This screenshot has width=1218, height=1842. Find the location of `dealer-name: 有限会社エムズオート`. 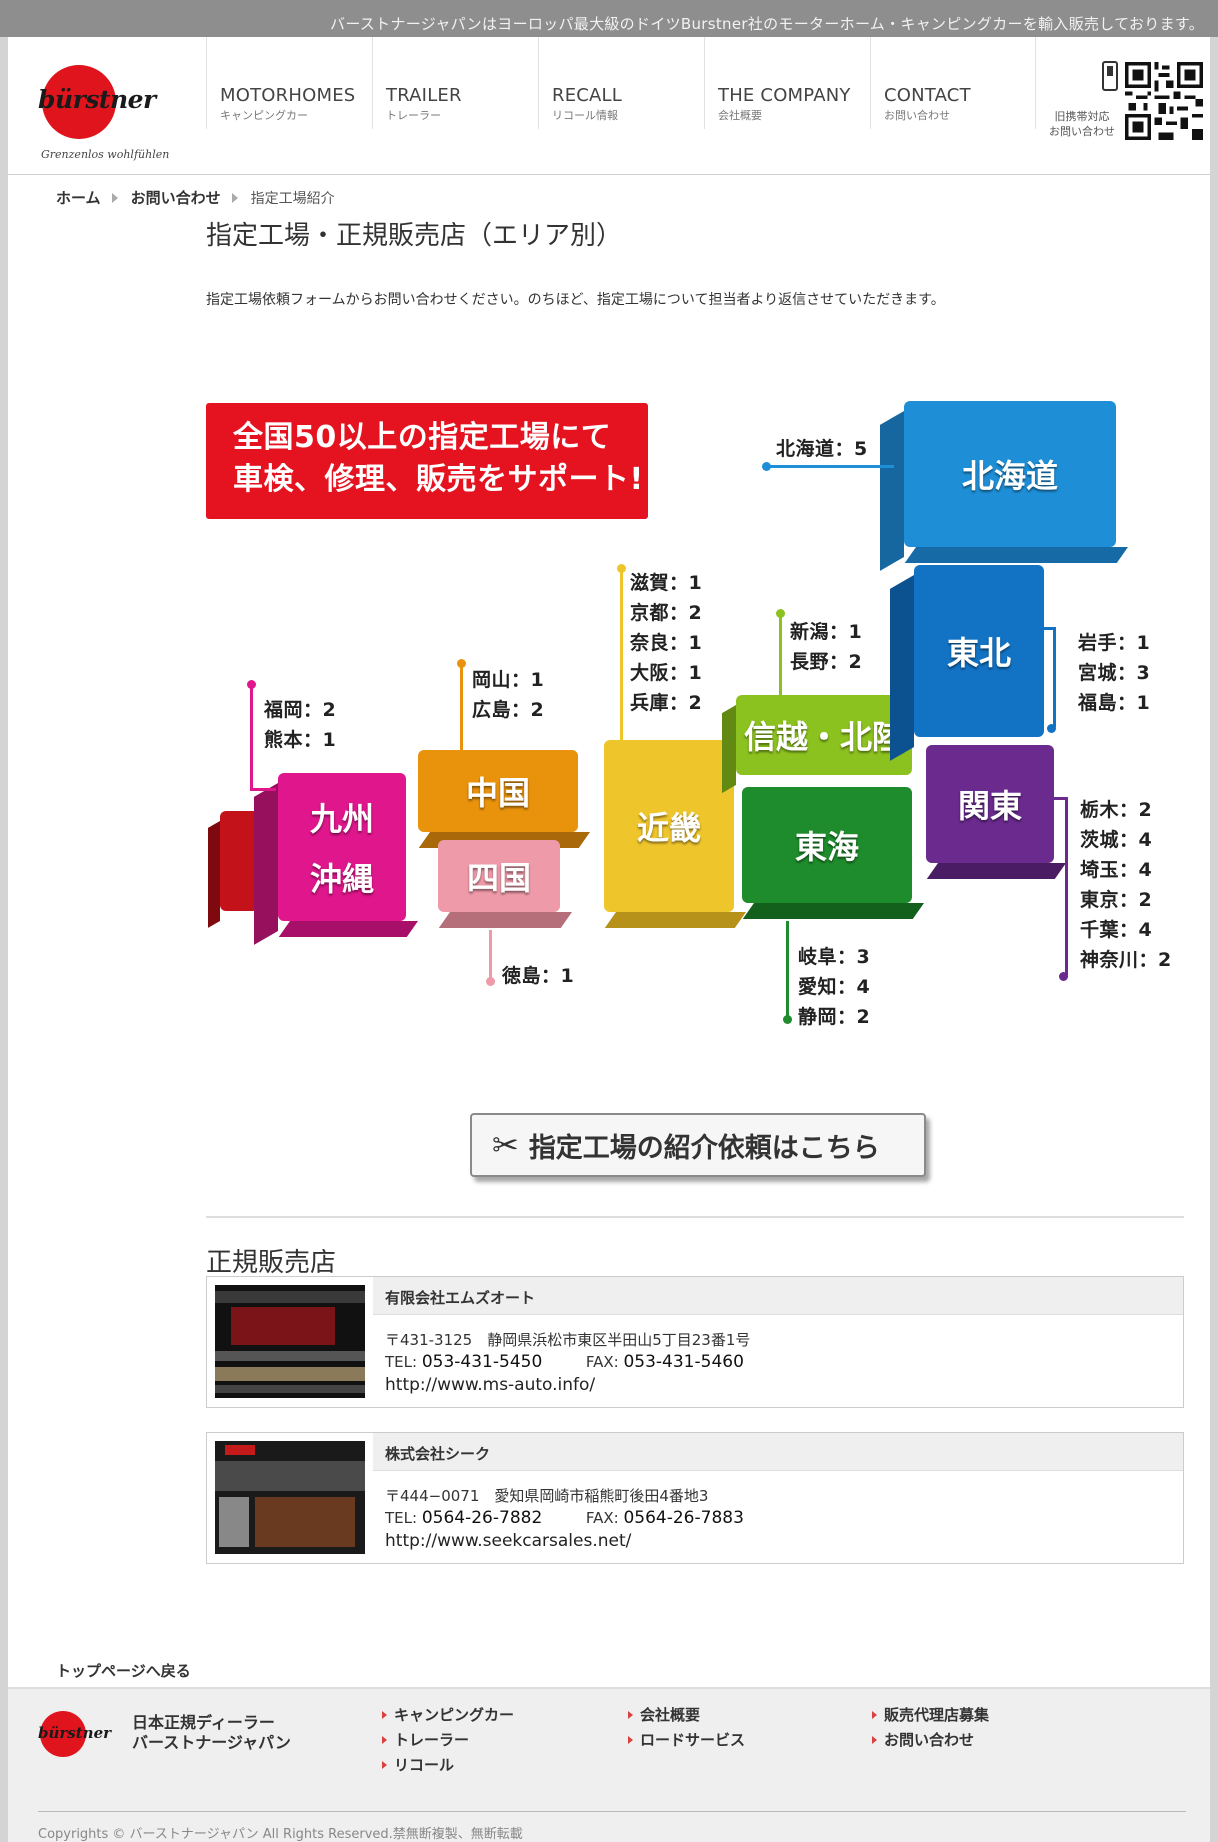

dealer-name: 有限会社エムズオート is located at coordinates (778, 1296).